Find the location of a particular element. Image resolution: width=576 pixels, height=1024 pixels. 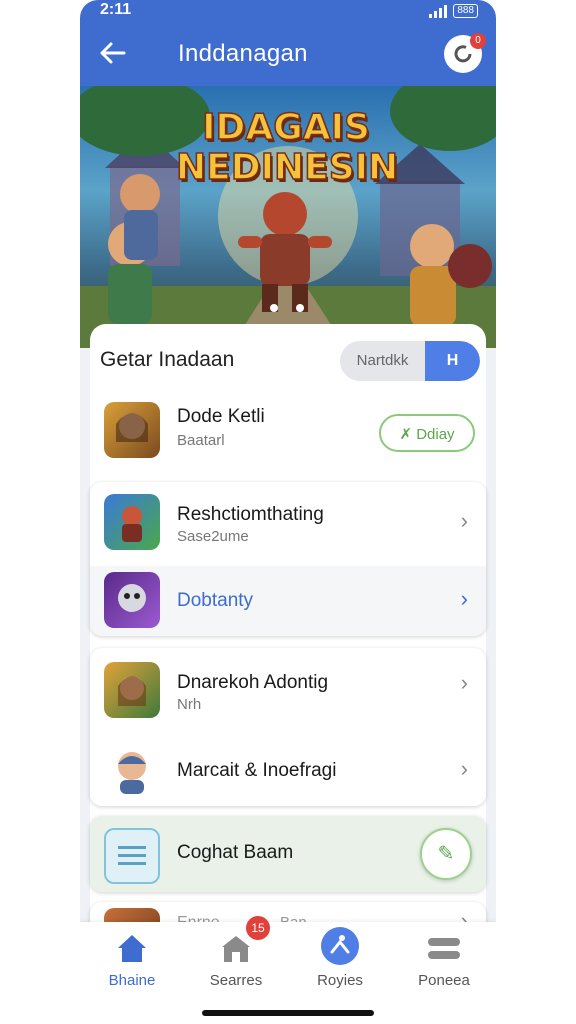

home-indicator is located at coordinates (288, 1013).